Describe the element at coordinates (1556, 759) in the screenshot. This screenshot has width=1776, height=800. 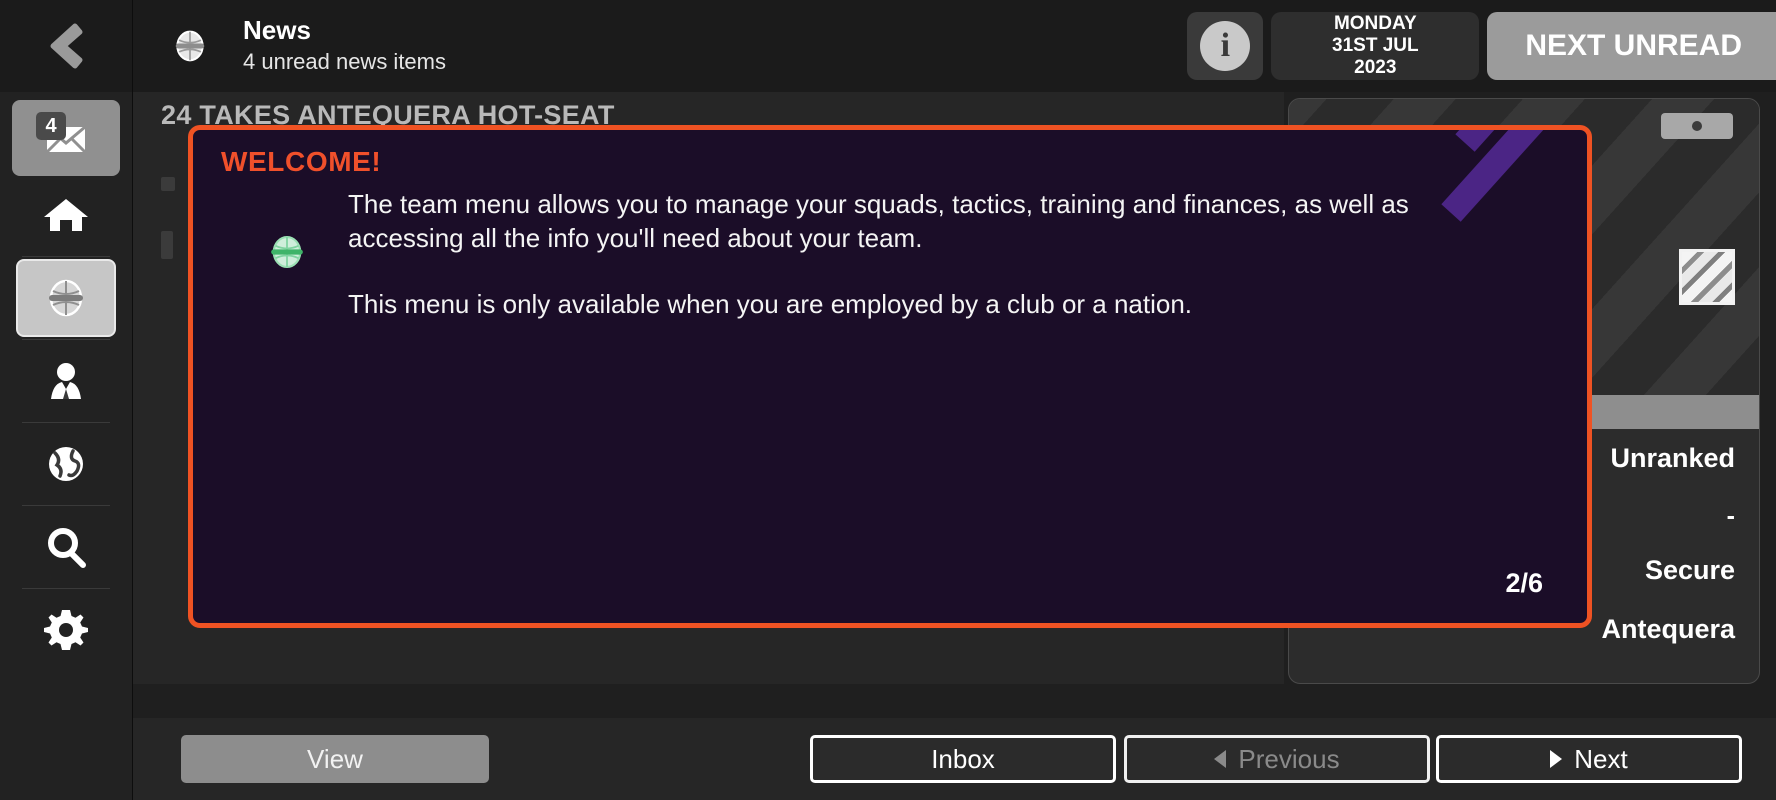
I see `triangle-right-icon` at that location.